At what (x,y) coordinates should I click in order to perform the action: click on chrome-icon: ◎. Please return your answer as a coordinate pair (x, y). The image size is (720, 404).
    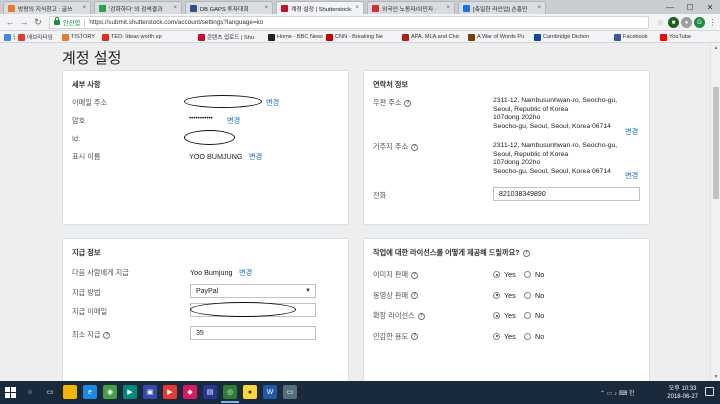
    Looking at the image, I should click on (230, 394).